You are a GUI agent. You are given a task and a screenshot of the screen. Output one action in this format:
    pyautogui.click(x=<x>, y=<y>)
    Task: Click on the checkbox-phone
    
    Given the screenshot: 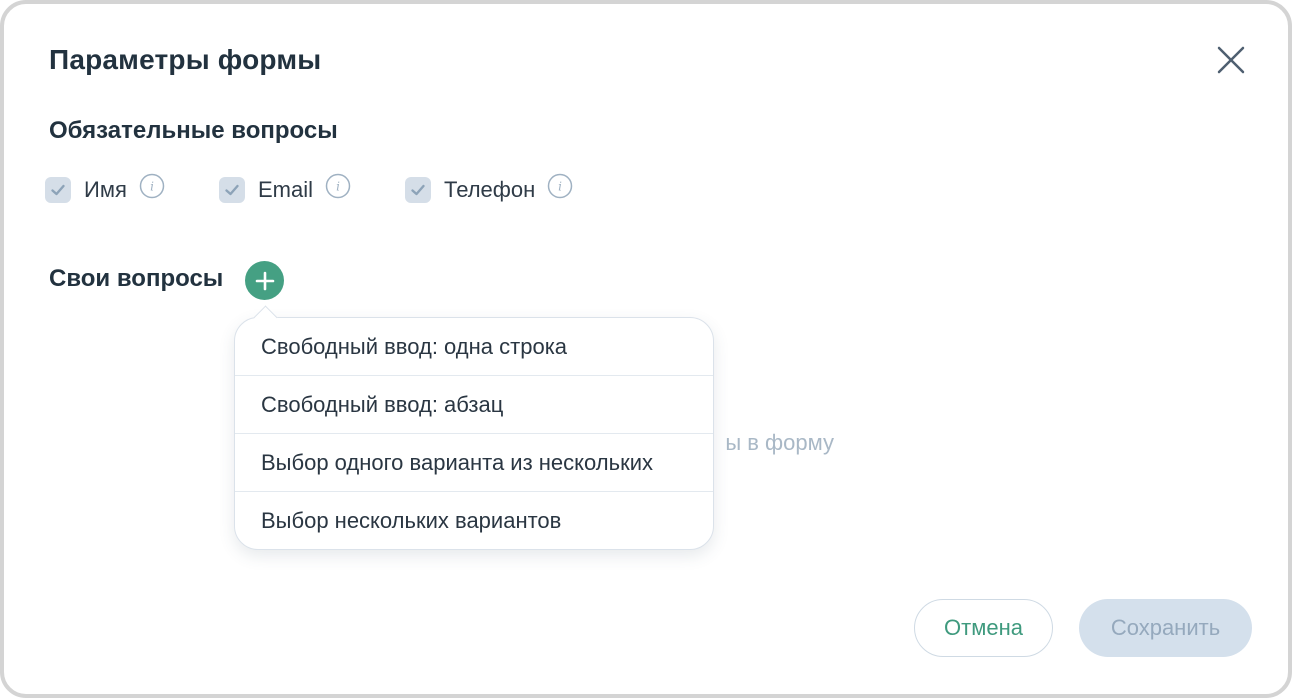 What is the action you would take?
    pyautogui.click(x=418, y=190)
    